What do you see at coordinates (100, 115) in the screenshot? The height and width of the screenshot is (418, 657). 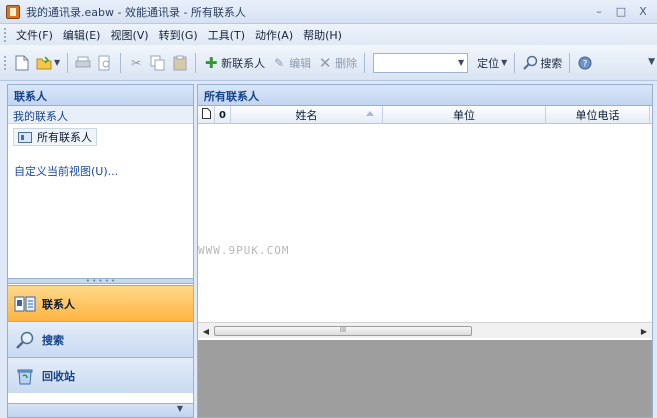 I see `sidebar-group-my-contacts: 我的联系人` at bounding box center [100, 115].